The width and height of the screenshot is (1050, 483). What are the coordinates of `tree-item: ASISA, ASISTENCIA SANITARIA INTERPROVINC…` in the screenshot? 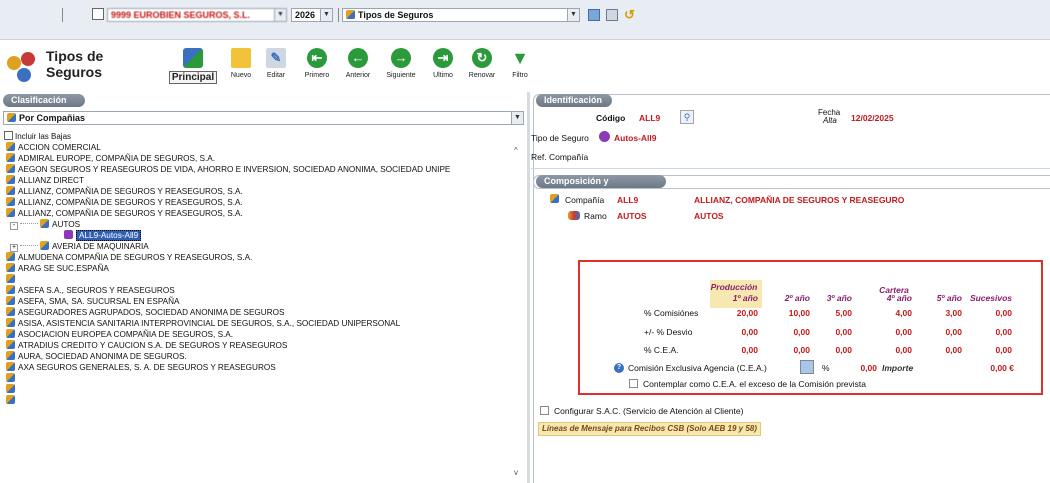 It's located at (203, 323).